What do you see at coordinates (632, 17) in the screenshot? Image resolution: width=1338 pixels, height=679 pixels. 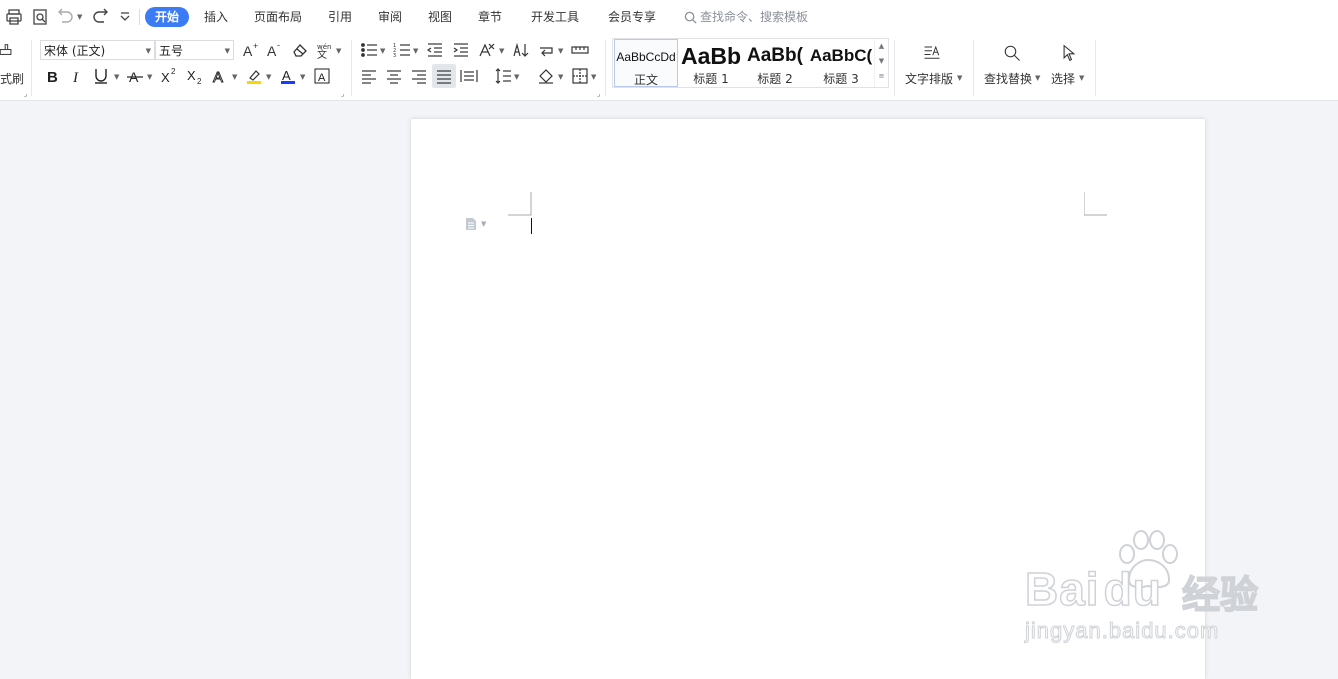 I see `tab-membership: 会员专享` at bounding box center [632, 17].